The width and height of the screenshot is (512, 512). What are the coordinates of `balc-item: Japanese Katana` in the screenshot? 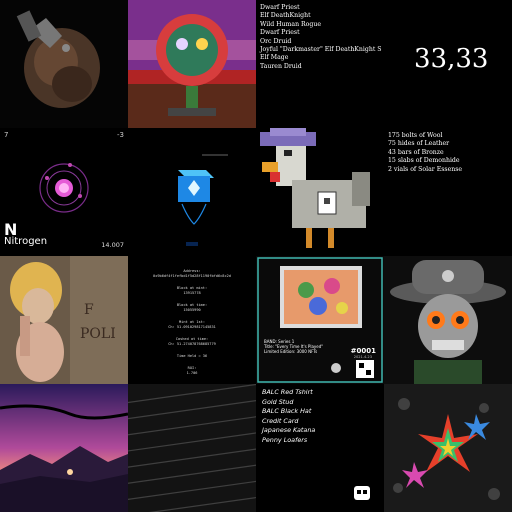 It's located at (289, 430).